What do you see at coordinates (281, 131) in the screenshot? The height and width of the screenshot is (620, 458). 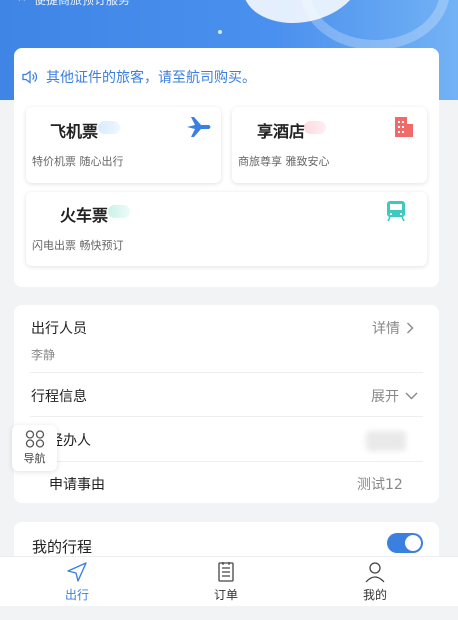 I see `hotel-title: 享酒店` at bounding box center [281, 131].